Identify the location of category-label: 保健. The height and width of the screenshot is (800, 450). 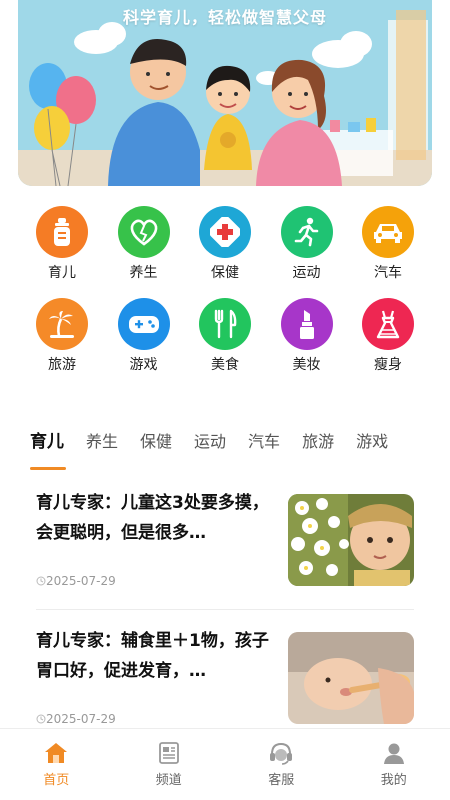
(225, 273).